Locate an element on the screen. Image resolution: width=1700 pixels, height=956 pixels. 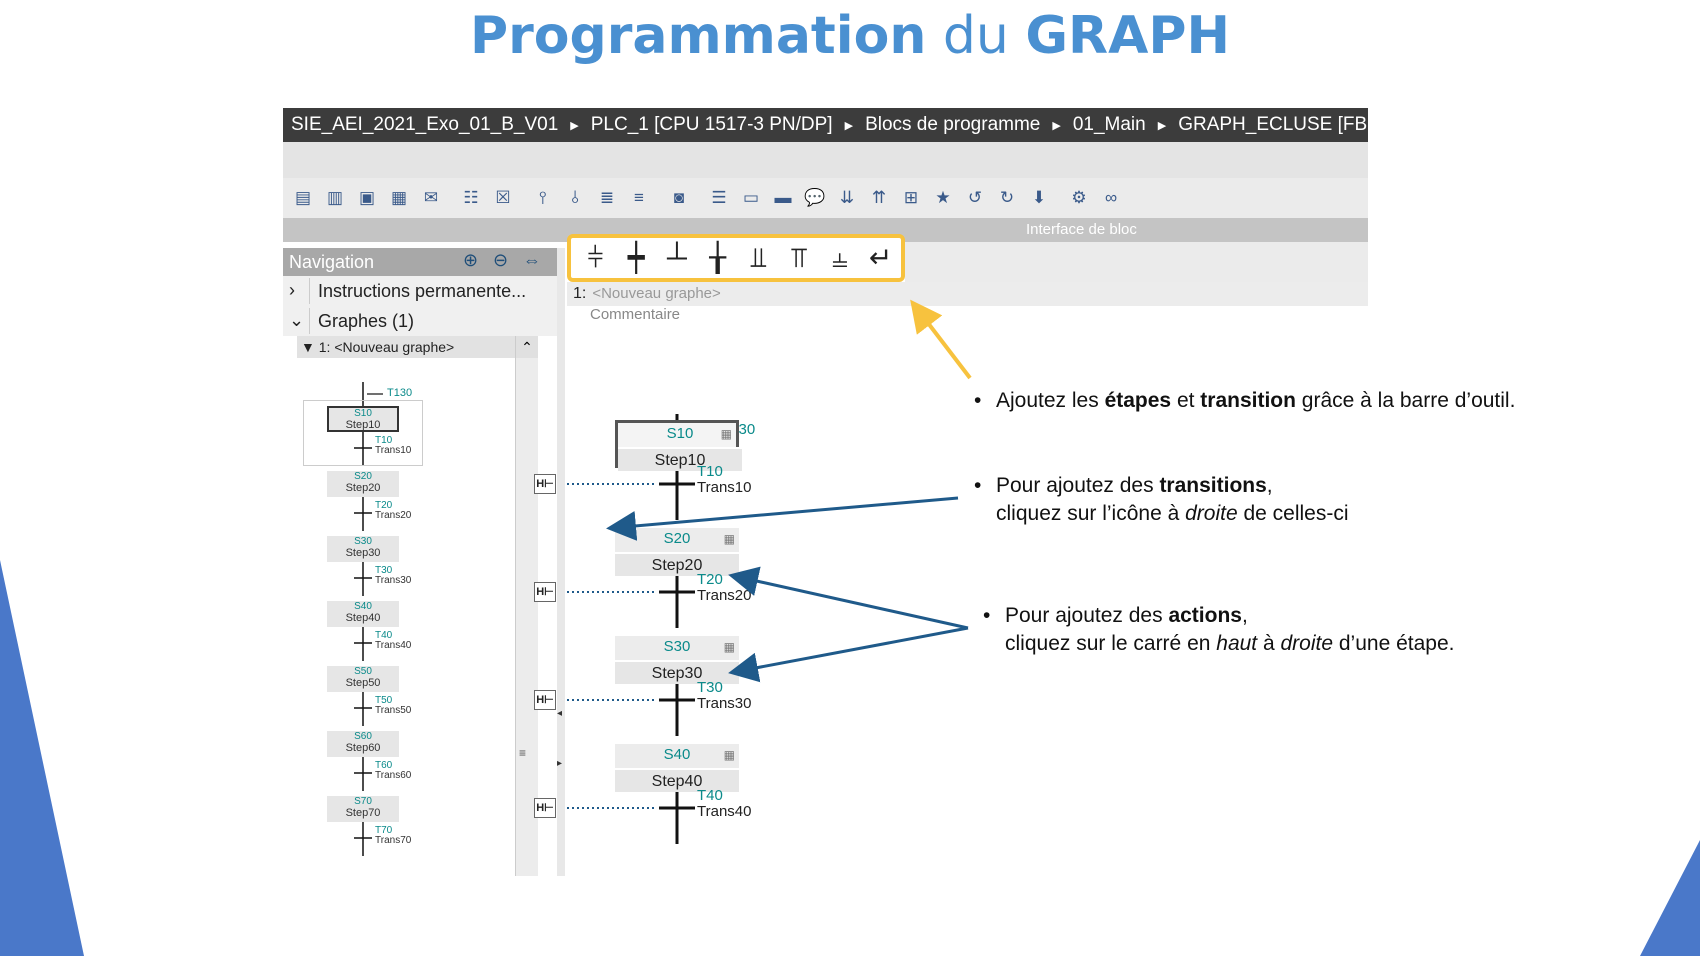
transition-t40: T40 Trans40 is located at coordinates (724, 804).